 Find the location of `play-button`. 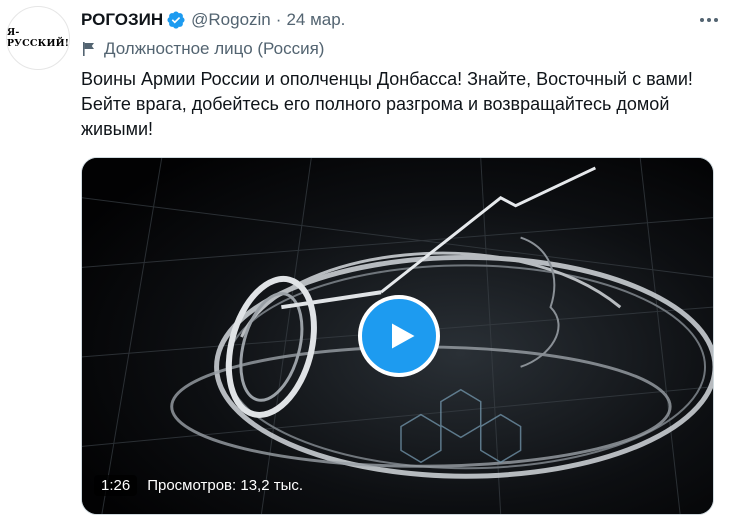

play-button is located at coordinates (399, 336).